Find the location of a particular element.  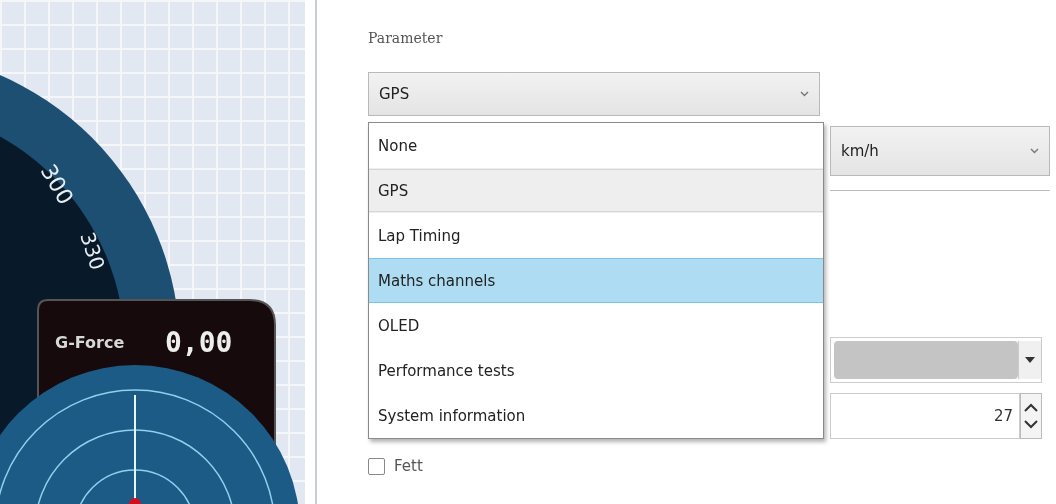

unit-dropdown: km/h is located at coordinates (940, 151).